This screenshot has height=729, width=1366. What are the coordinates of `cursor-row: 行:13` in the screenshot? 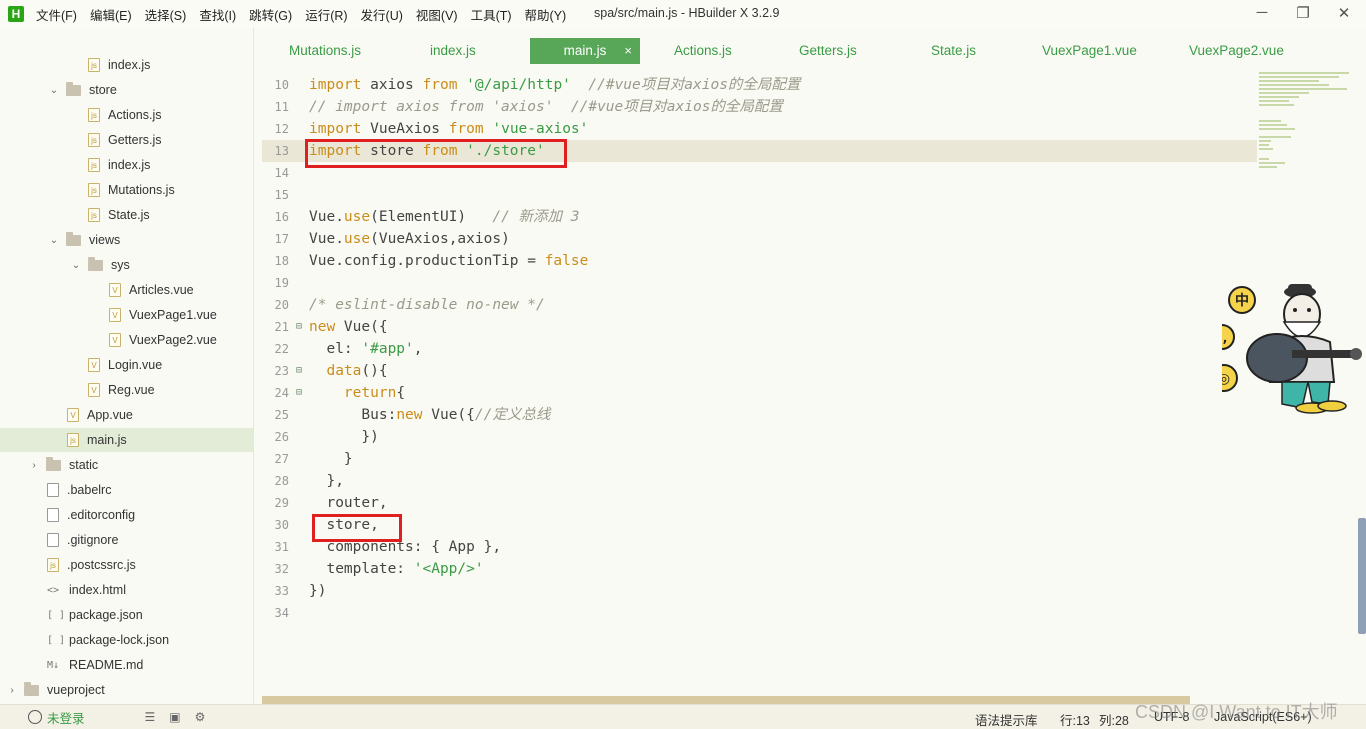 It's located at (1075, 721).